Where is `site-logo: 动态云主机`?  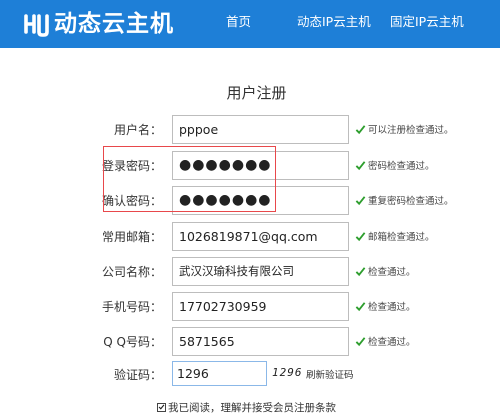
site-logo: 动态云主机 is located at coordinates (98, 24).